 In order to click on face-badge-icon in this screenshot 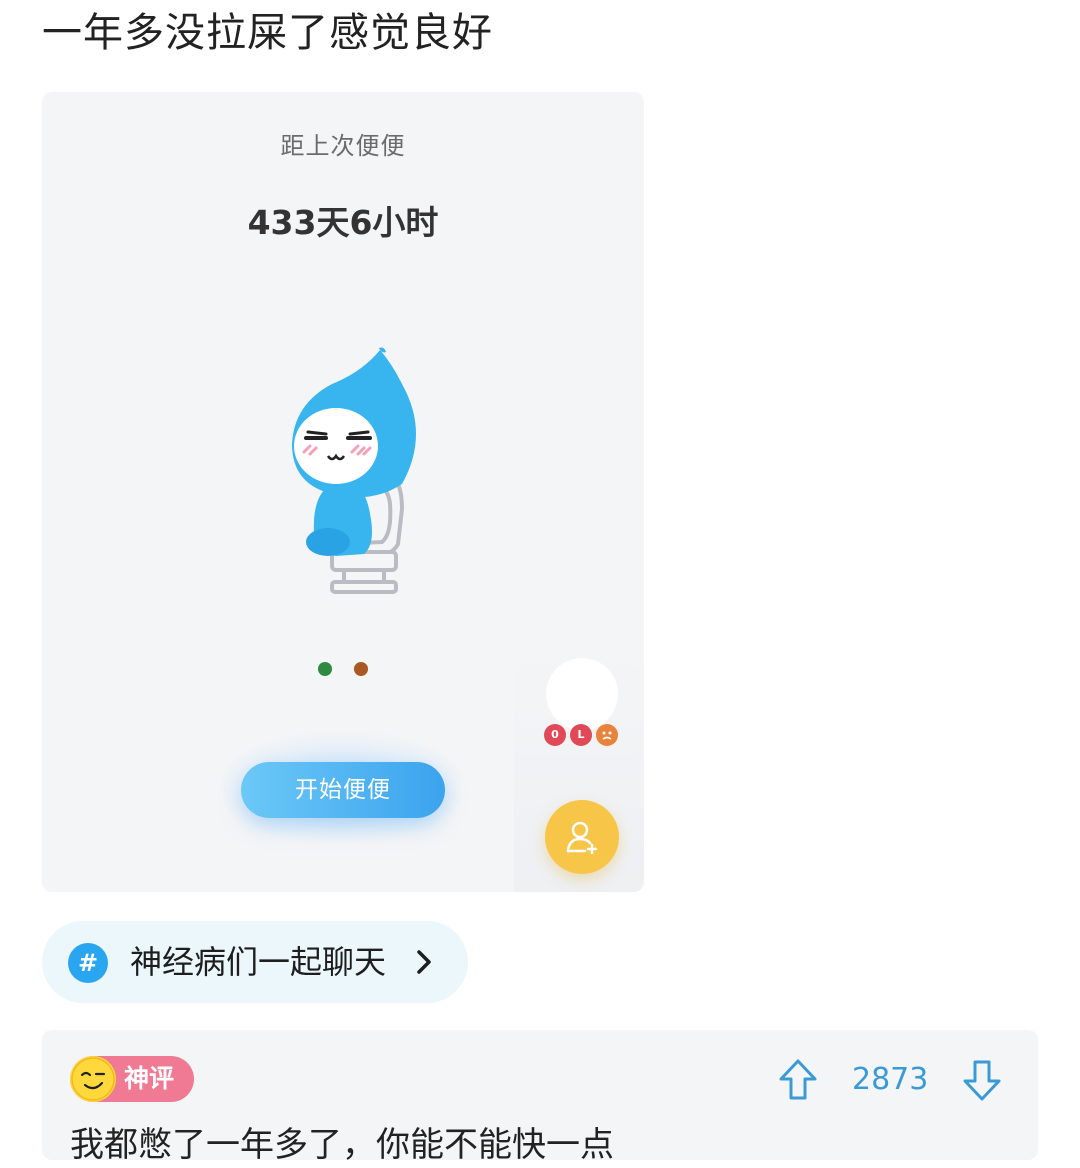, I will do `click(607, 735)`.